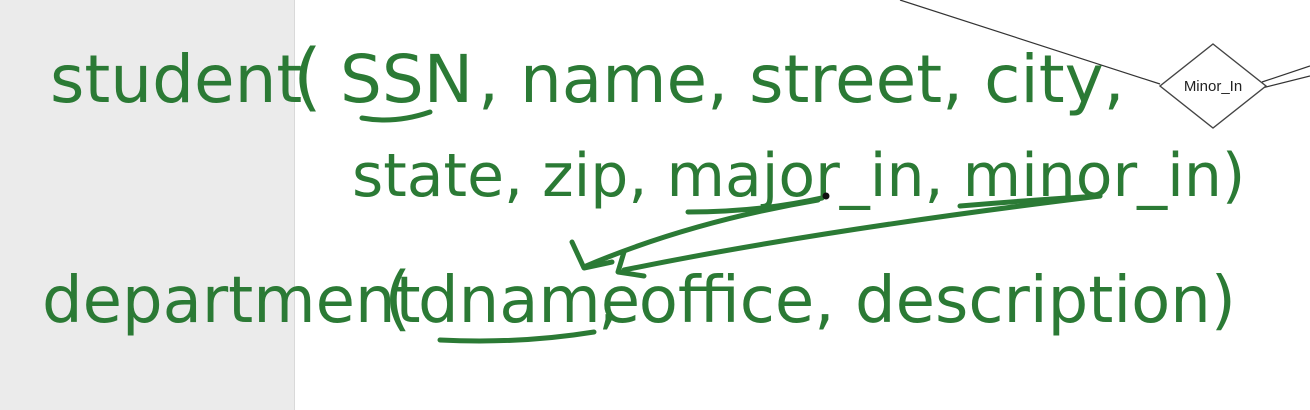 The height and width of the screenshot is (410, 1310). What do you see at coordinates (801, 79) in the screenshot?
I see `student-attributes-line1: , name, street, city,` at bounding box center [801, 79].